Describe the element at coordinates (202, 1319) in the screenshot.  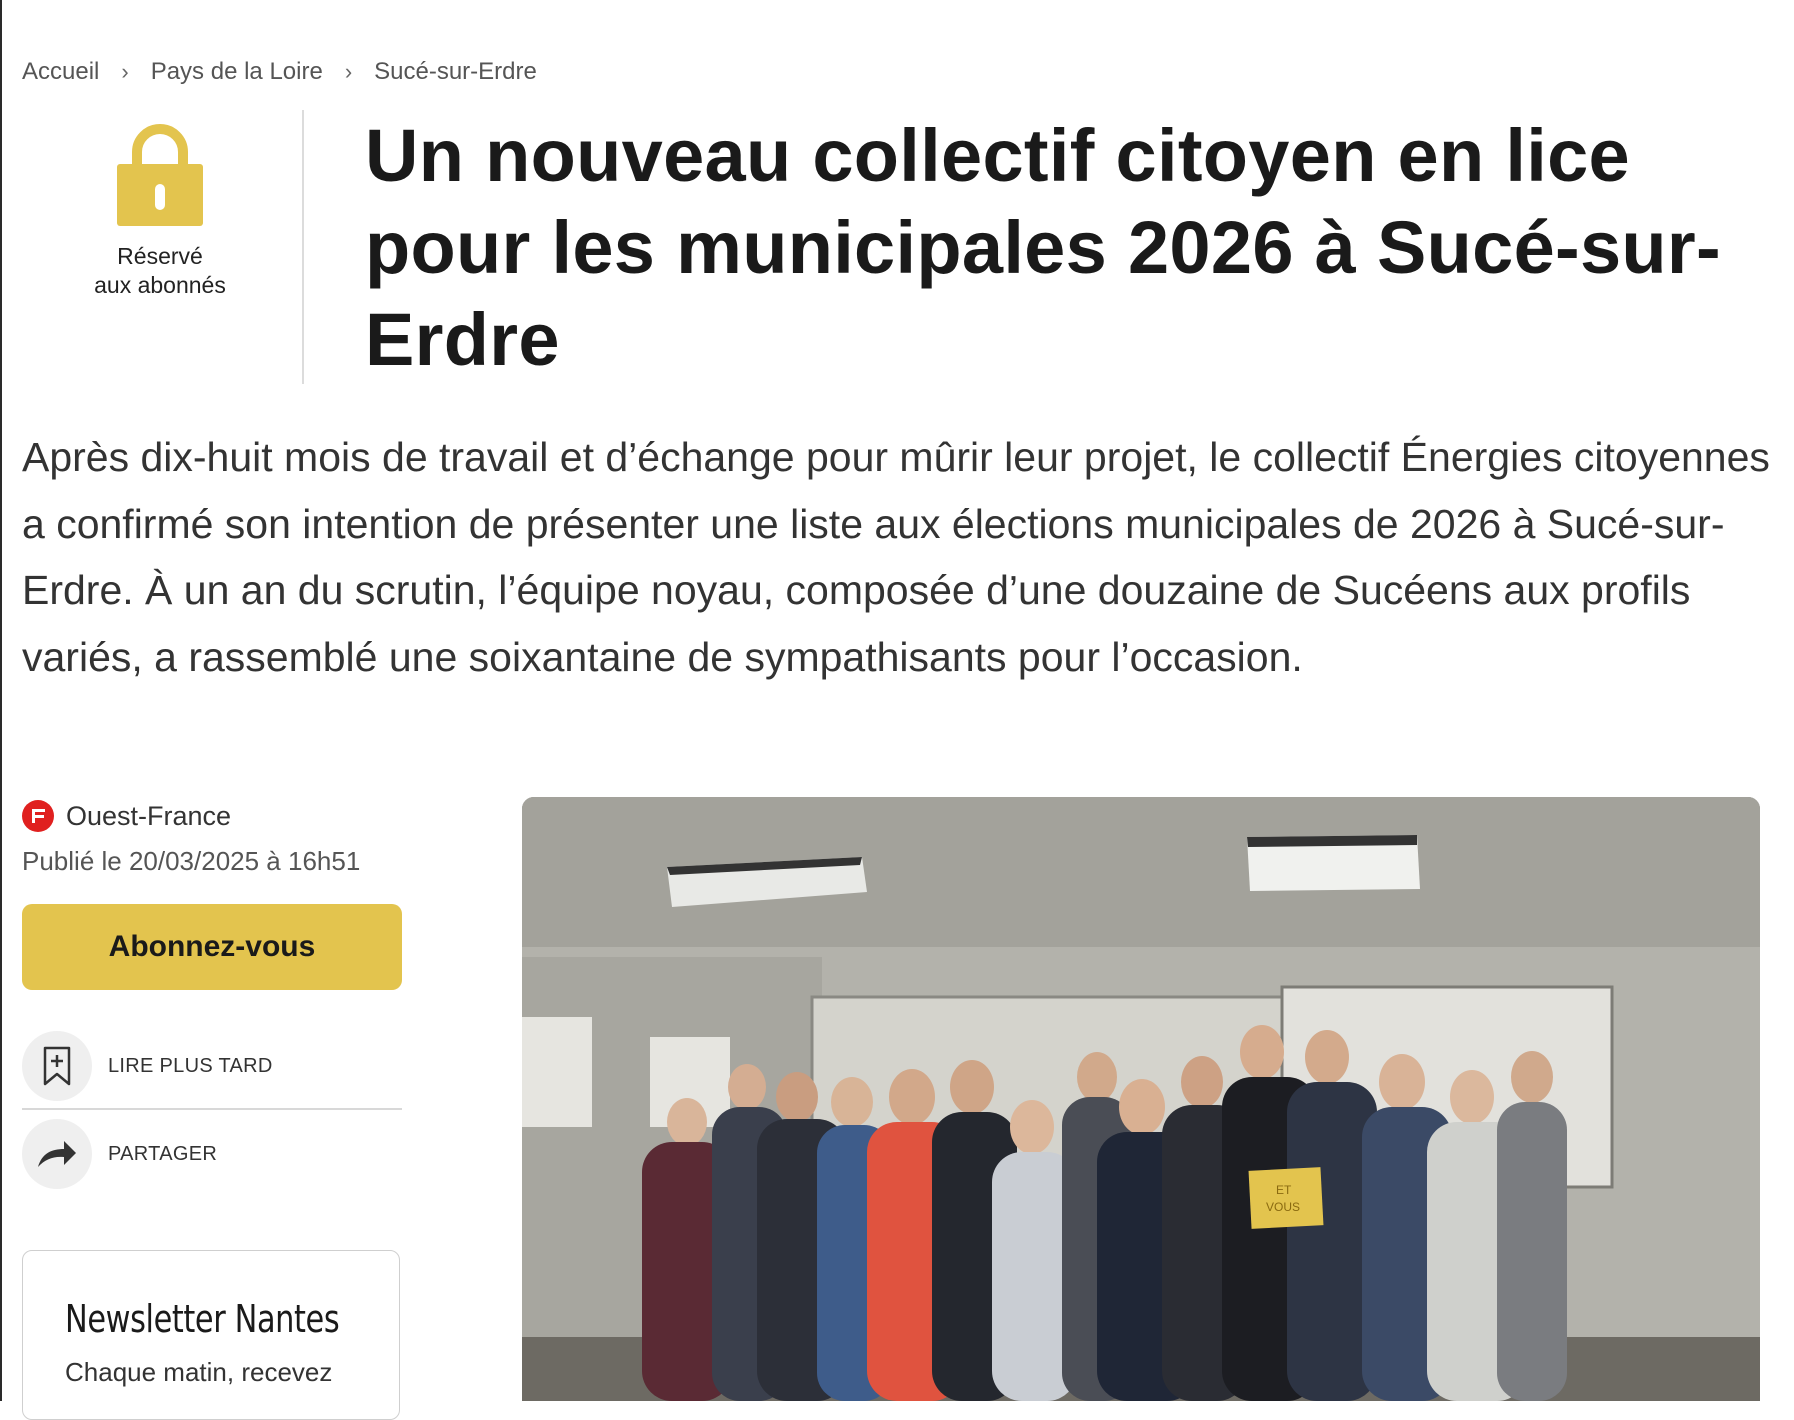
I see `newsletter-title: Newsletter Nantes` at that location.